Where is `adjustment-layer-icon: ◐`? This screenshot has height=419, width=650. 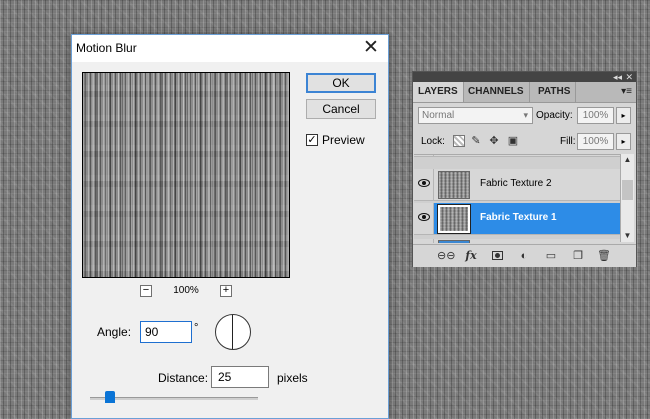 adjustment-layer-icon: ◐ is located at coordinates (524, 256).